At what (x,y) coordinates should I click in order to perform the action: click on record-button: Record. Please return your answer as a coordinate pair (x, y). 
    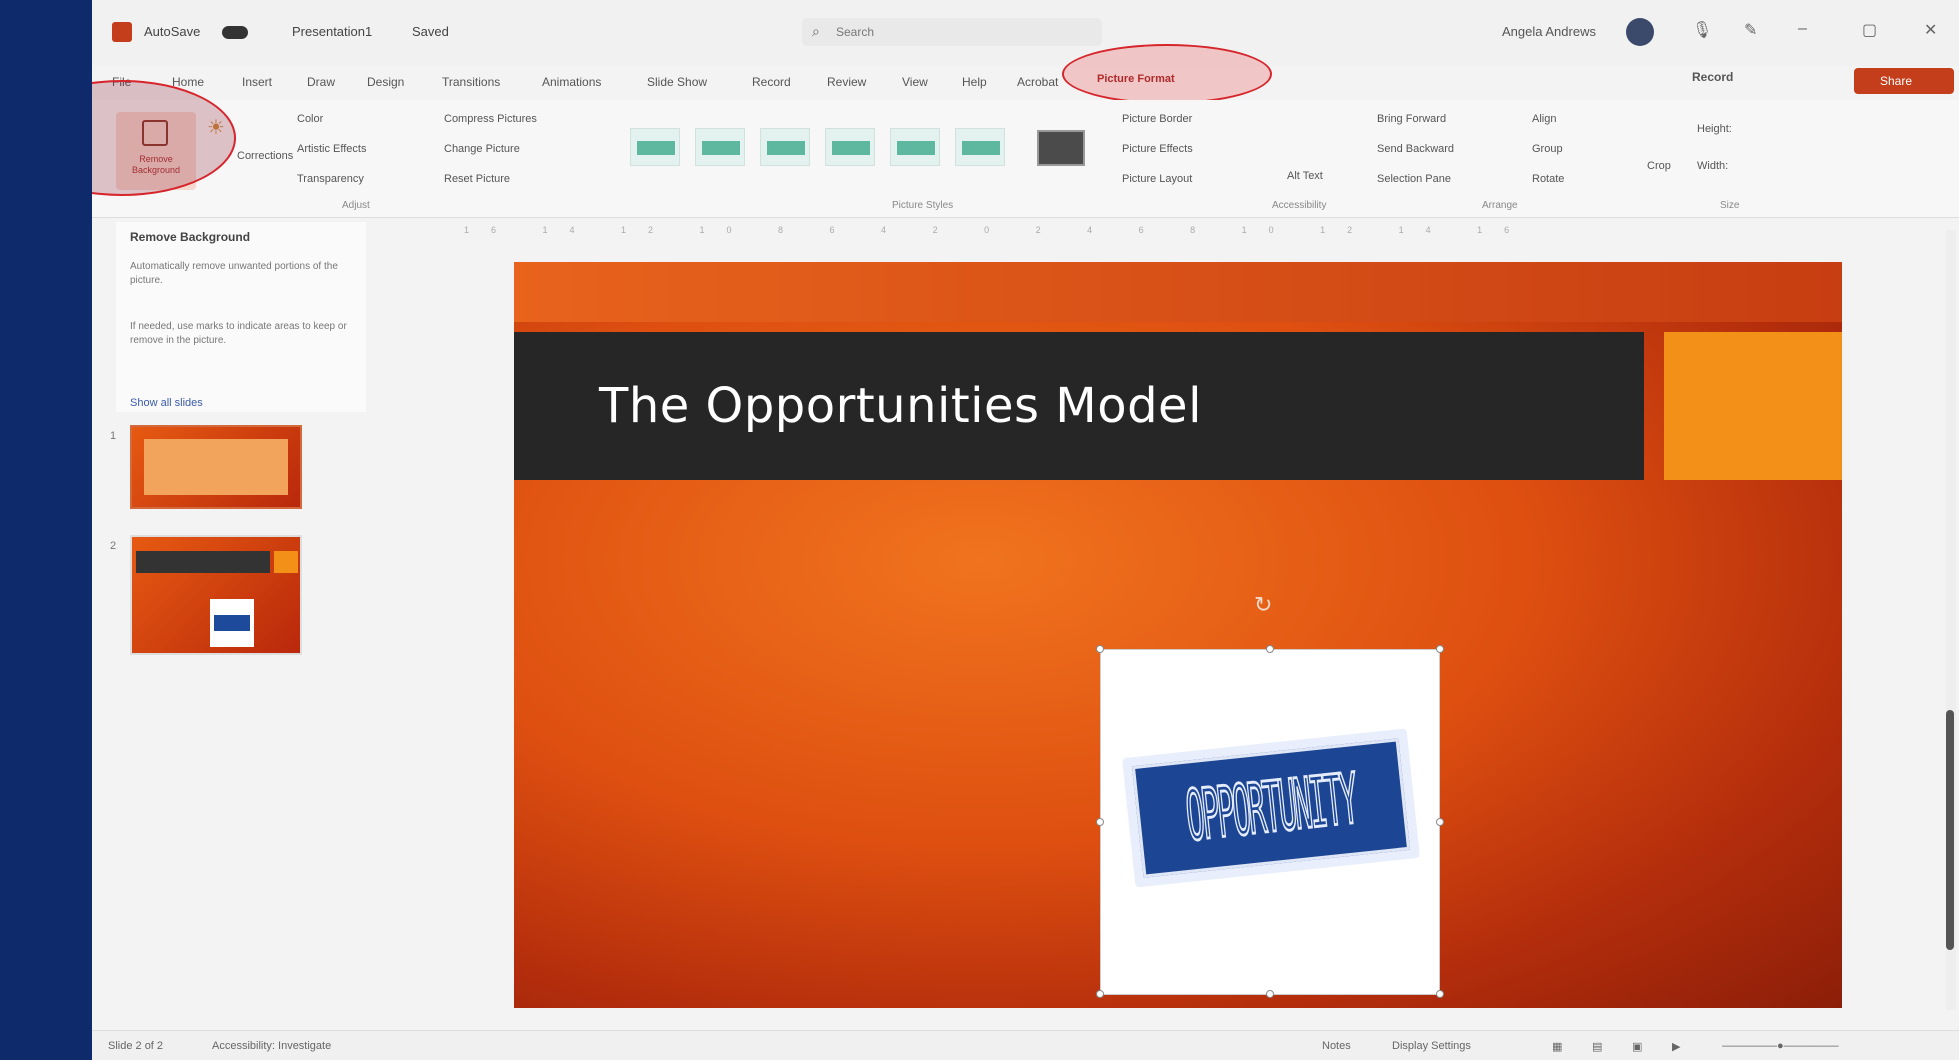
    Looking at the image, I should click on (1712, 77).